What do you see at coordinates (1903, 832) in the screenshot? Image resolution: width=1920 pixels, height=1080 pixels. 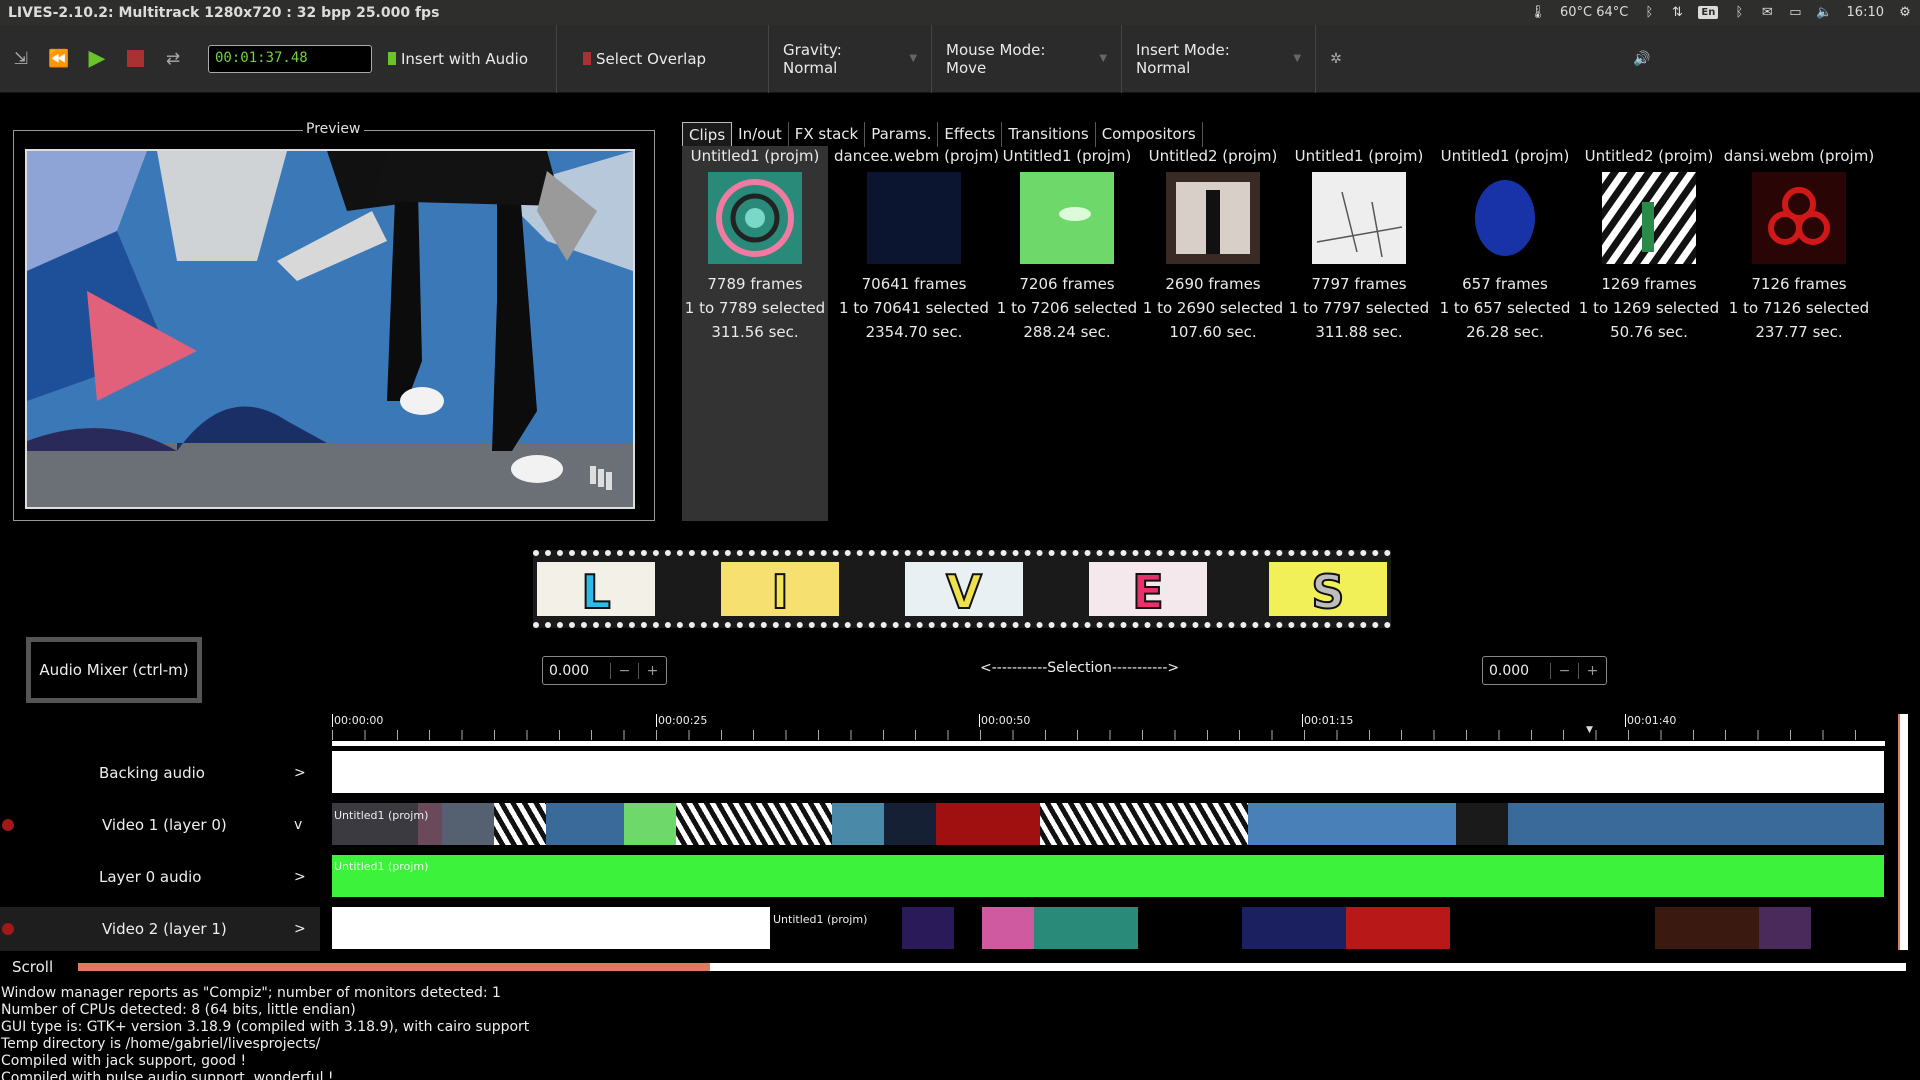 I see `timeline-vertical-scrollbar` at bounding box center [1903, 832].